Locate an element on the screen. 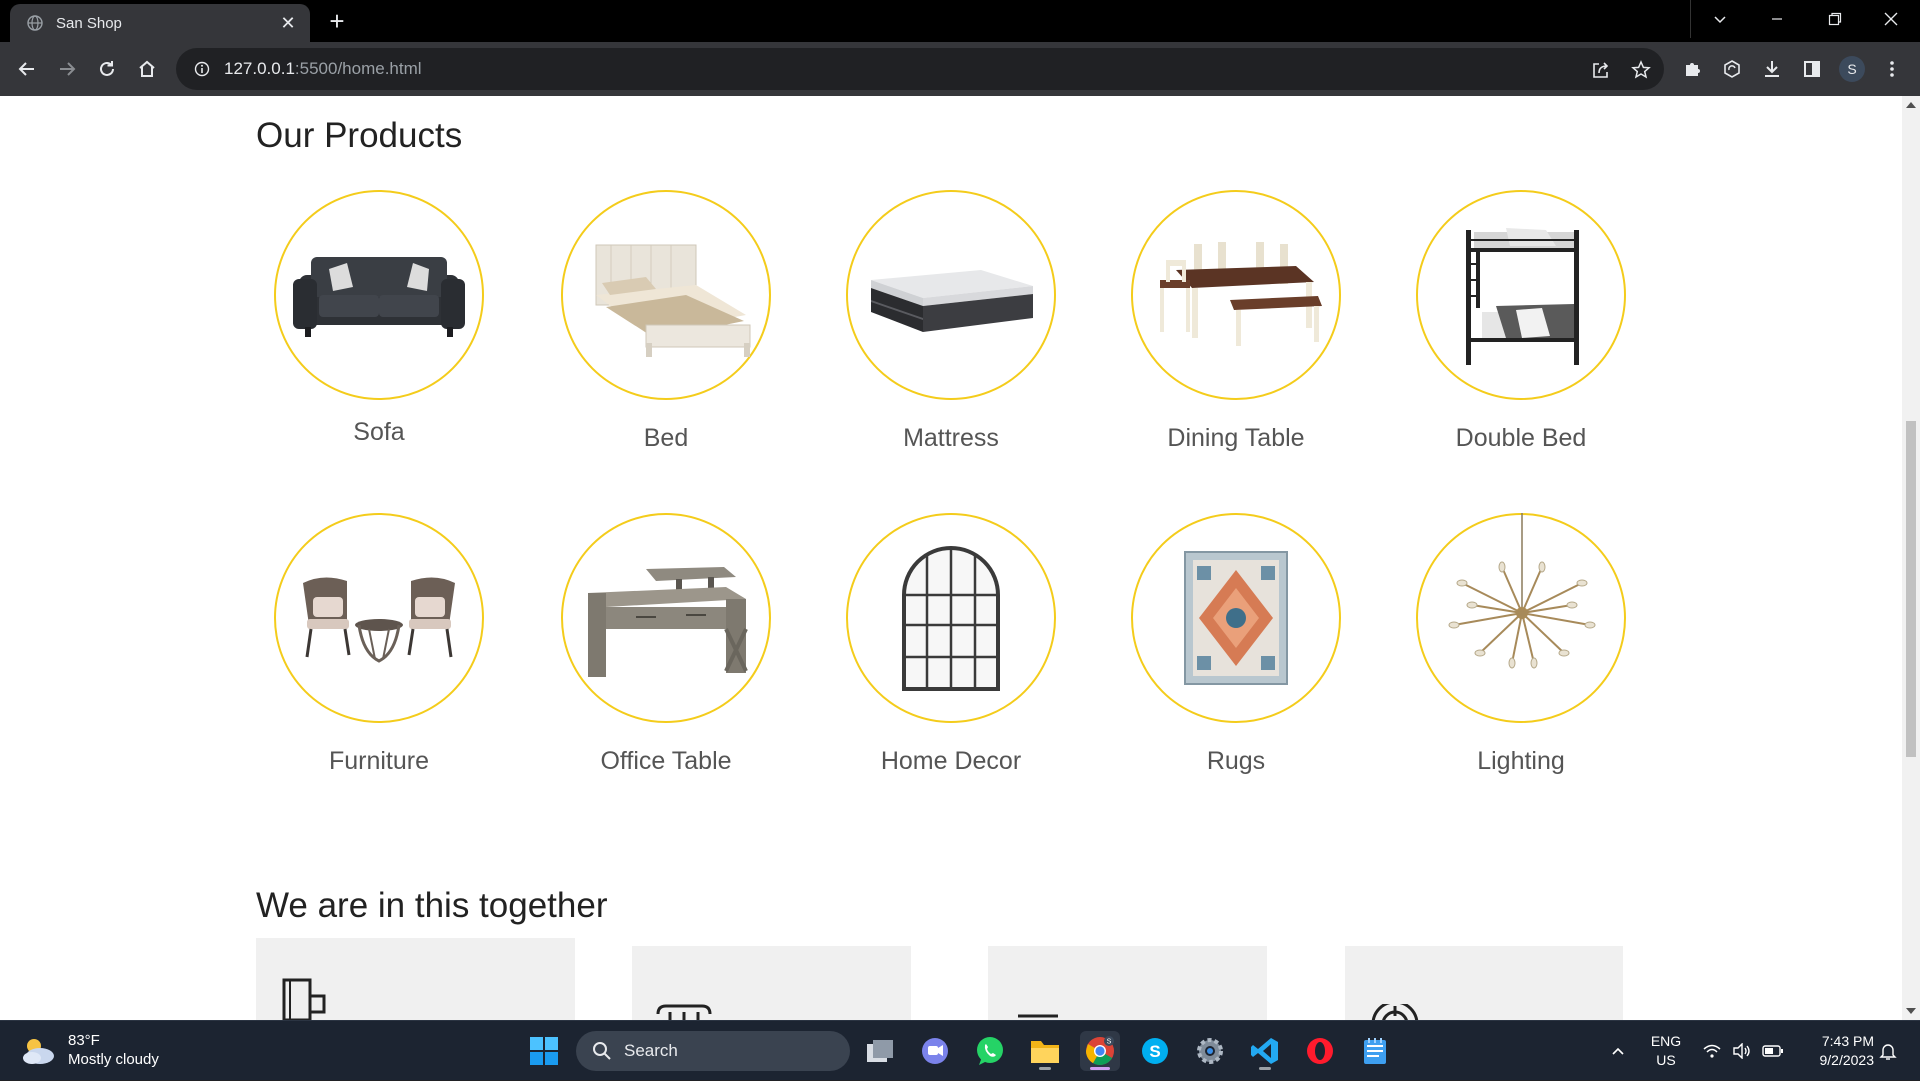 This screenshot has width=1920, height=1081. search-label: Search is located at coordinates (651, 1050).